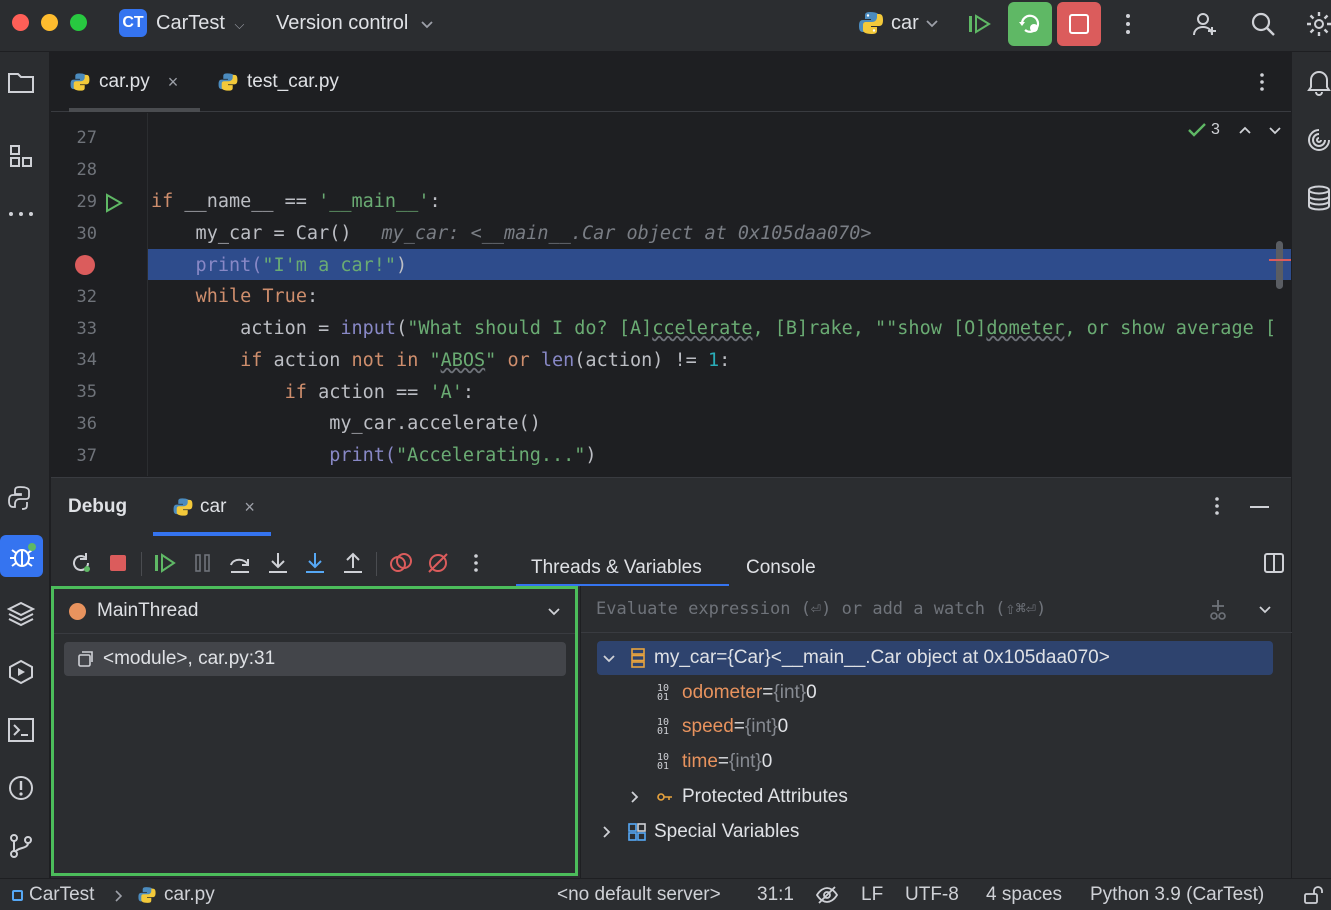 This screenshot has height=910, width=1331. I want to click on terminal-tool-button, so click(21, 730).